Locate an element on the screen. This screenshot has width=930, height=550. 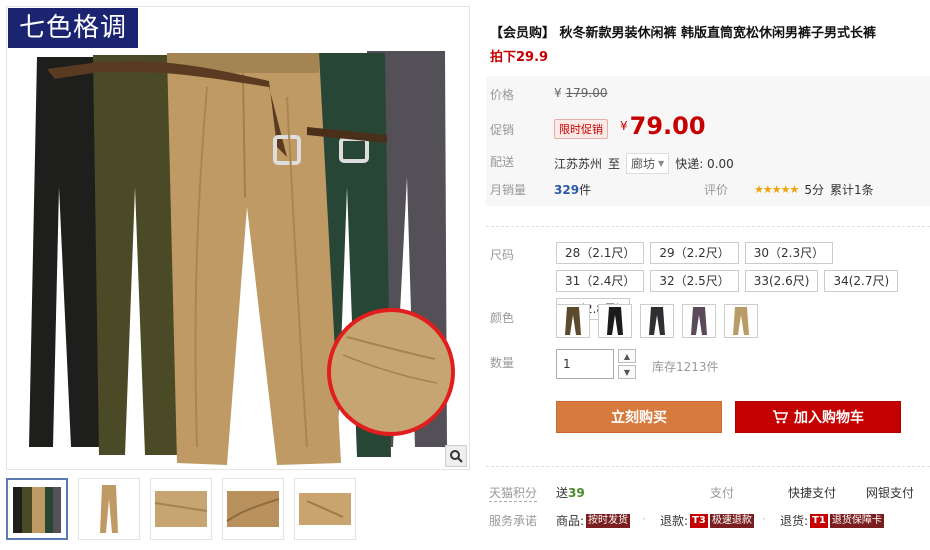
thumb-khaki-full-image is located at coordinates (109, 509).